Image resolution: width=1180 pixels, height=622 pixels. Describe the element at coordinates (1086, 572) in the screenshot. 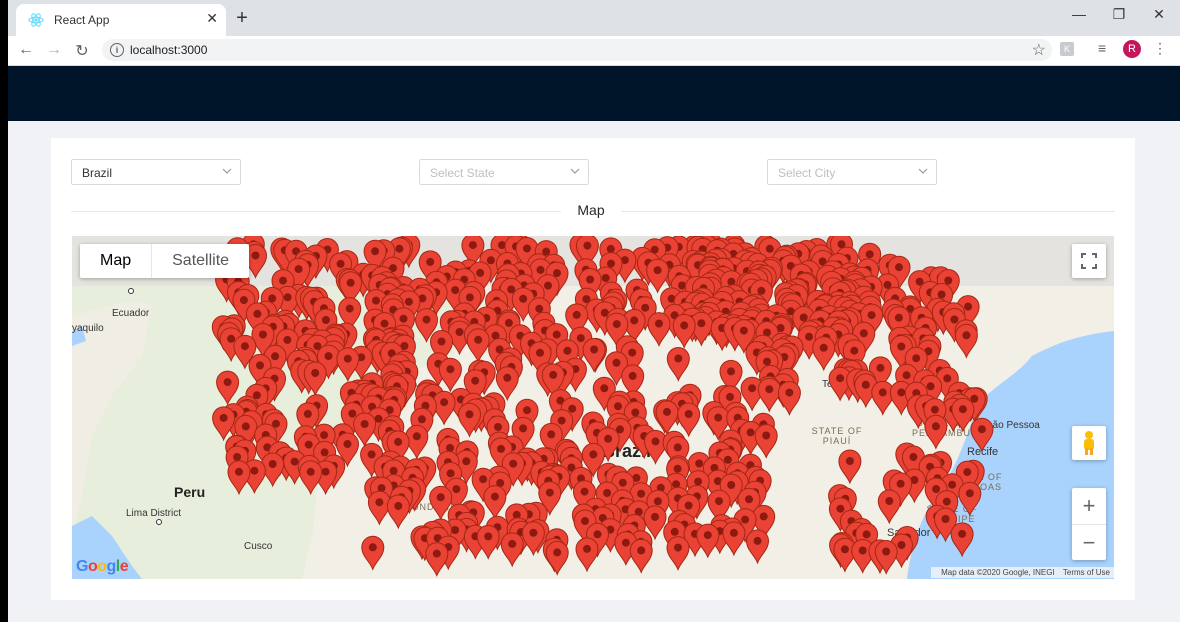

I see `terms-link: Terms of Use` at that location.